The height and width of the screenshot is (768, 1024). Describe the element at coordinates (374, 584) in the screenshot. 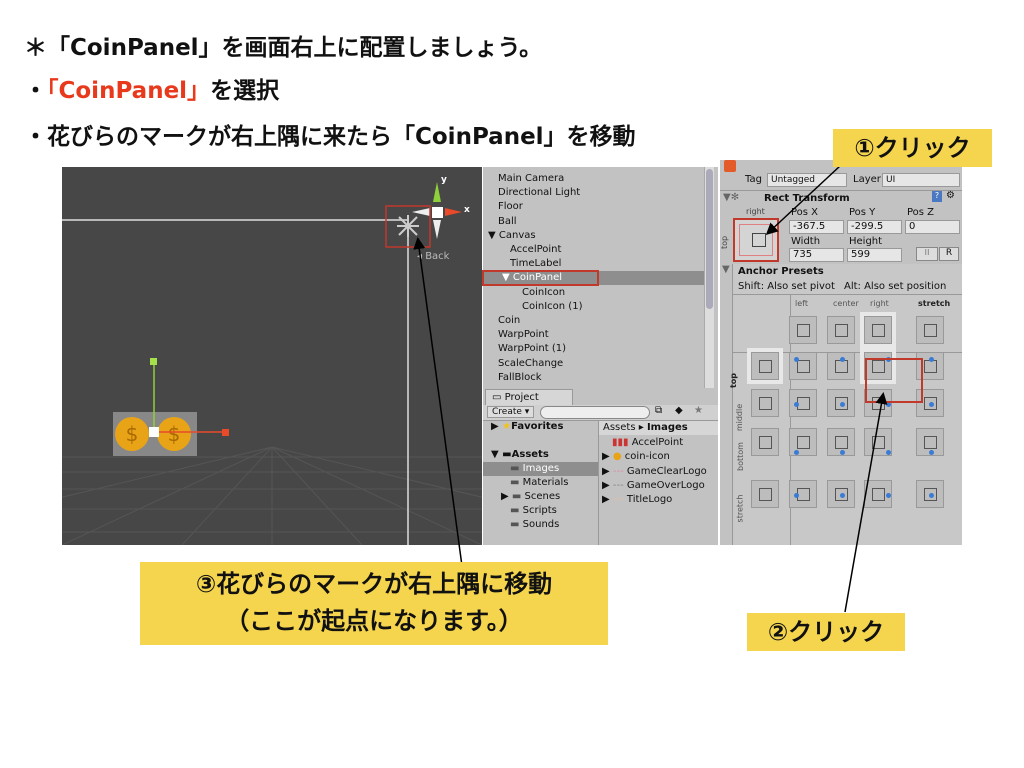

I see `note-move-3-line1: ③花びらのマークが右上隅に移動` at that location.